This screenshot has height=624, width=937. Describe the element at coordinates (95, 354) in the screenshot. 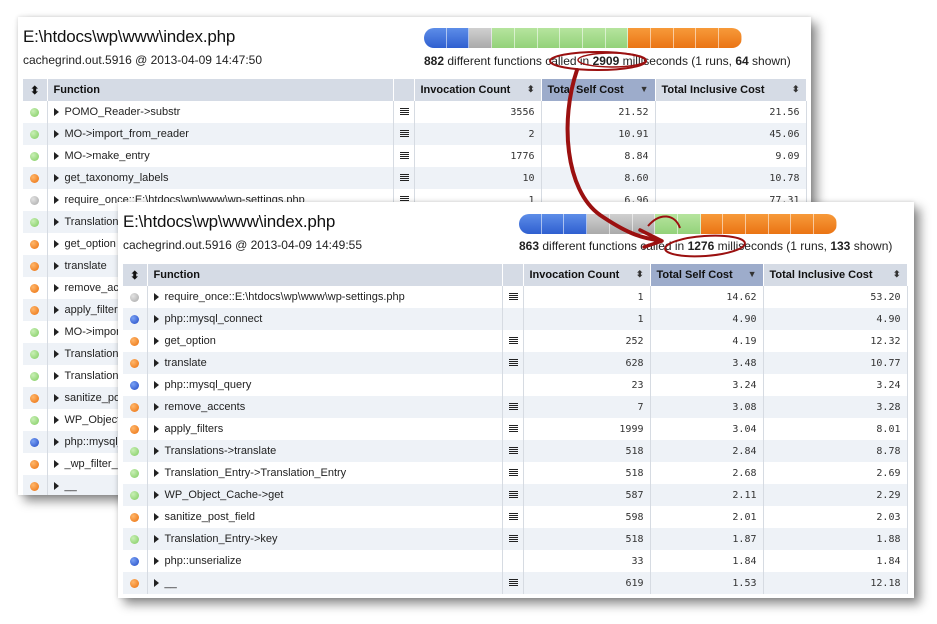

I see `function-name: Translation_` at that location.